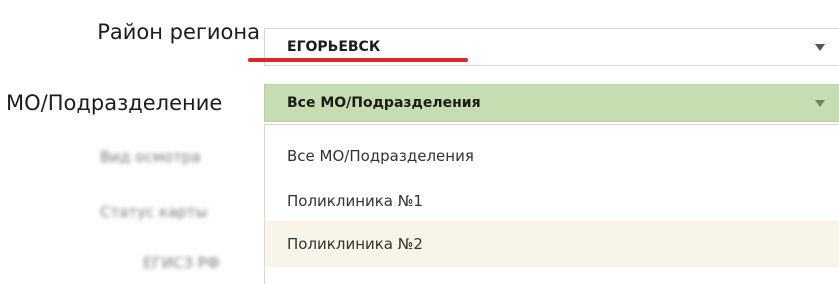 The image size is (839, 284). I want to click on dropdown-option-hovered: Поликлиника №2, so click(552, 244).